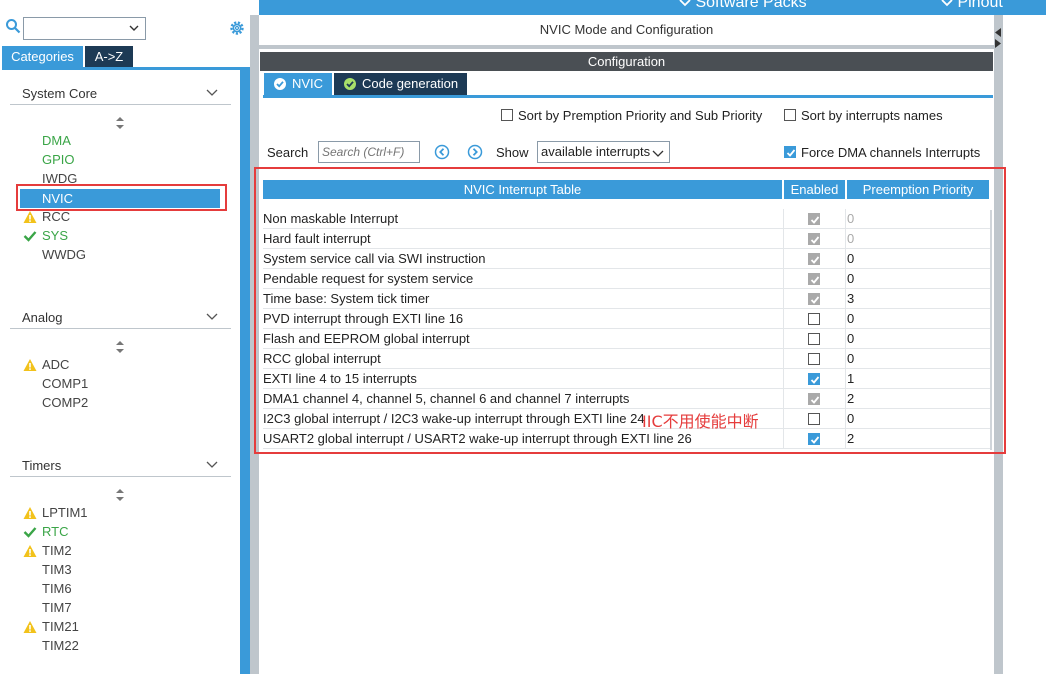 This screenshot has height=674, width=1046. What do you see at coordinates (626, 239) in the screenshot?
I see `table-row: Hard fault interrupt 0` at bounding box center [626, 239].